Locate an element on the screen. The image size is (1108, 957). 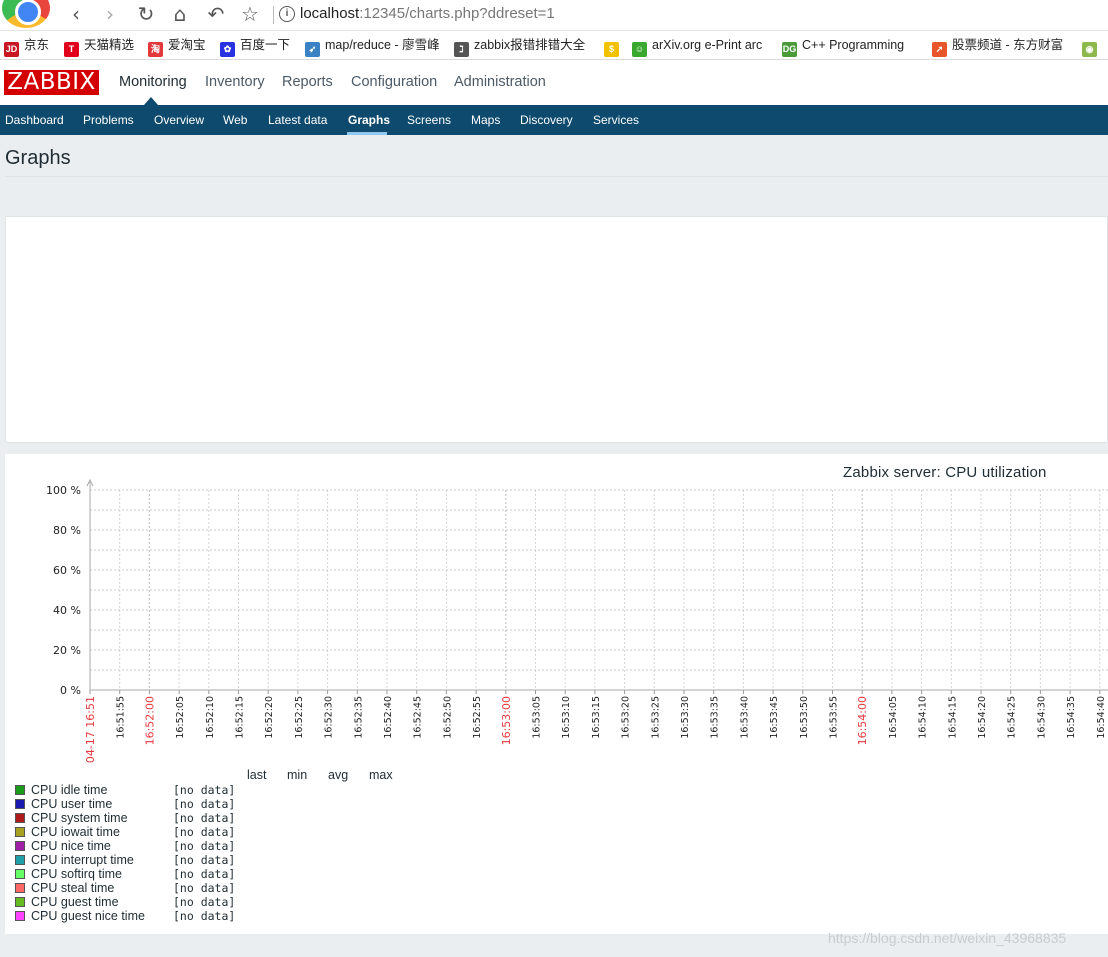
legend-header-max: max is located at coordinates (381, 775).